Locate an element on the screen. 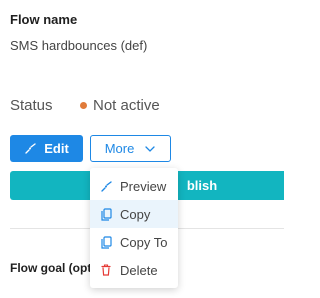 The width and height of the screenshot is (320, 298). more-button: More is located at coordinates (130, 148).